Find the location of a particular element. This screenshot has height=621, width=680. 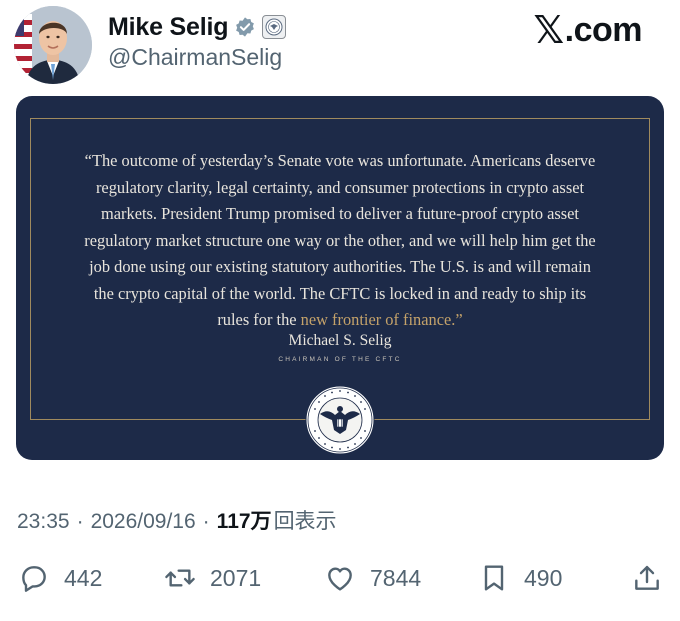

like-button: 7844 is located at coordinates (372, 578).